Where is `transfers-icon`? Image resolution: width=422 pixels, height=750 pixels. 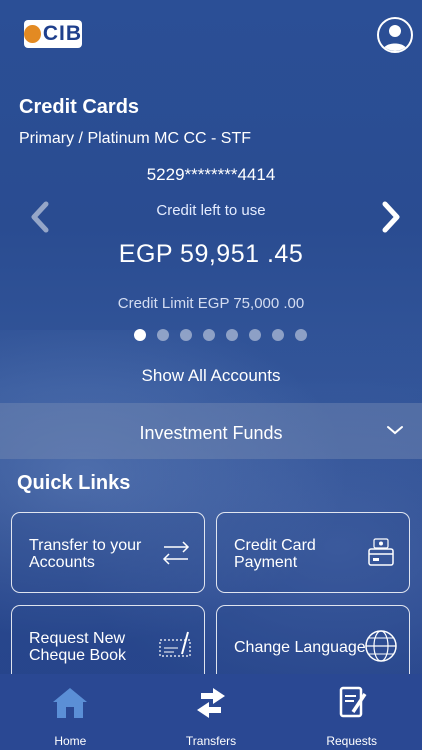 transfers-icon is located at coordinates (211, 703).